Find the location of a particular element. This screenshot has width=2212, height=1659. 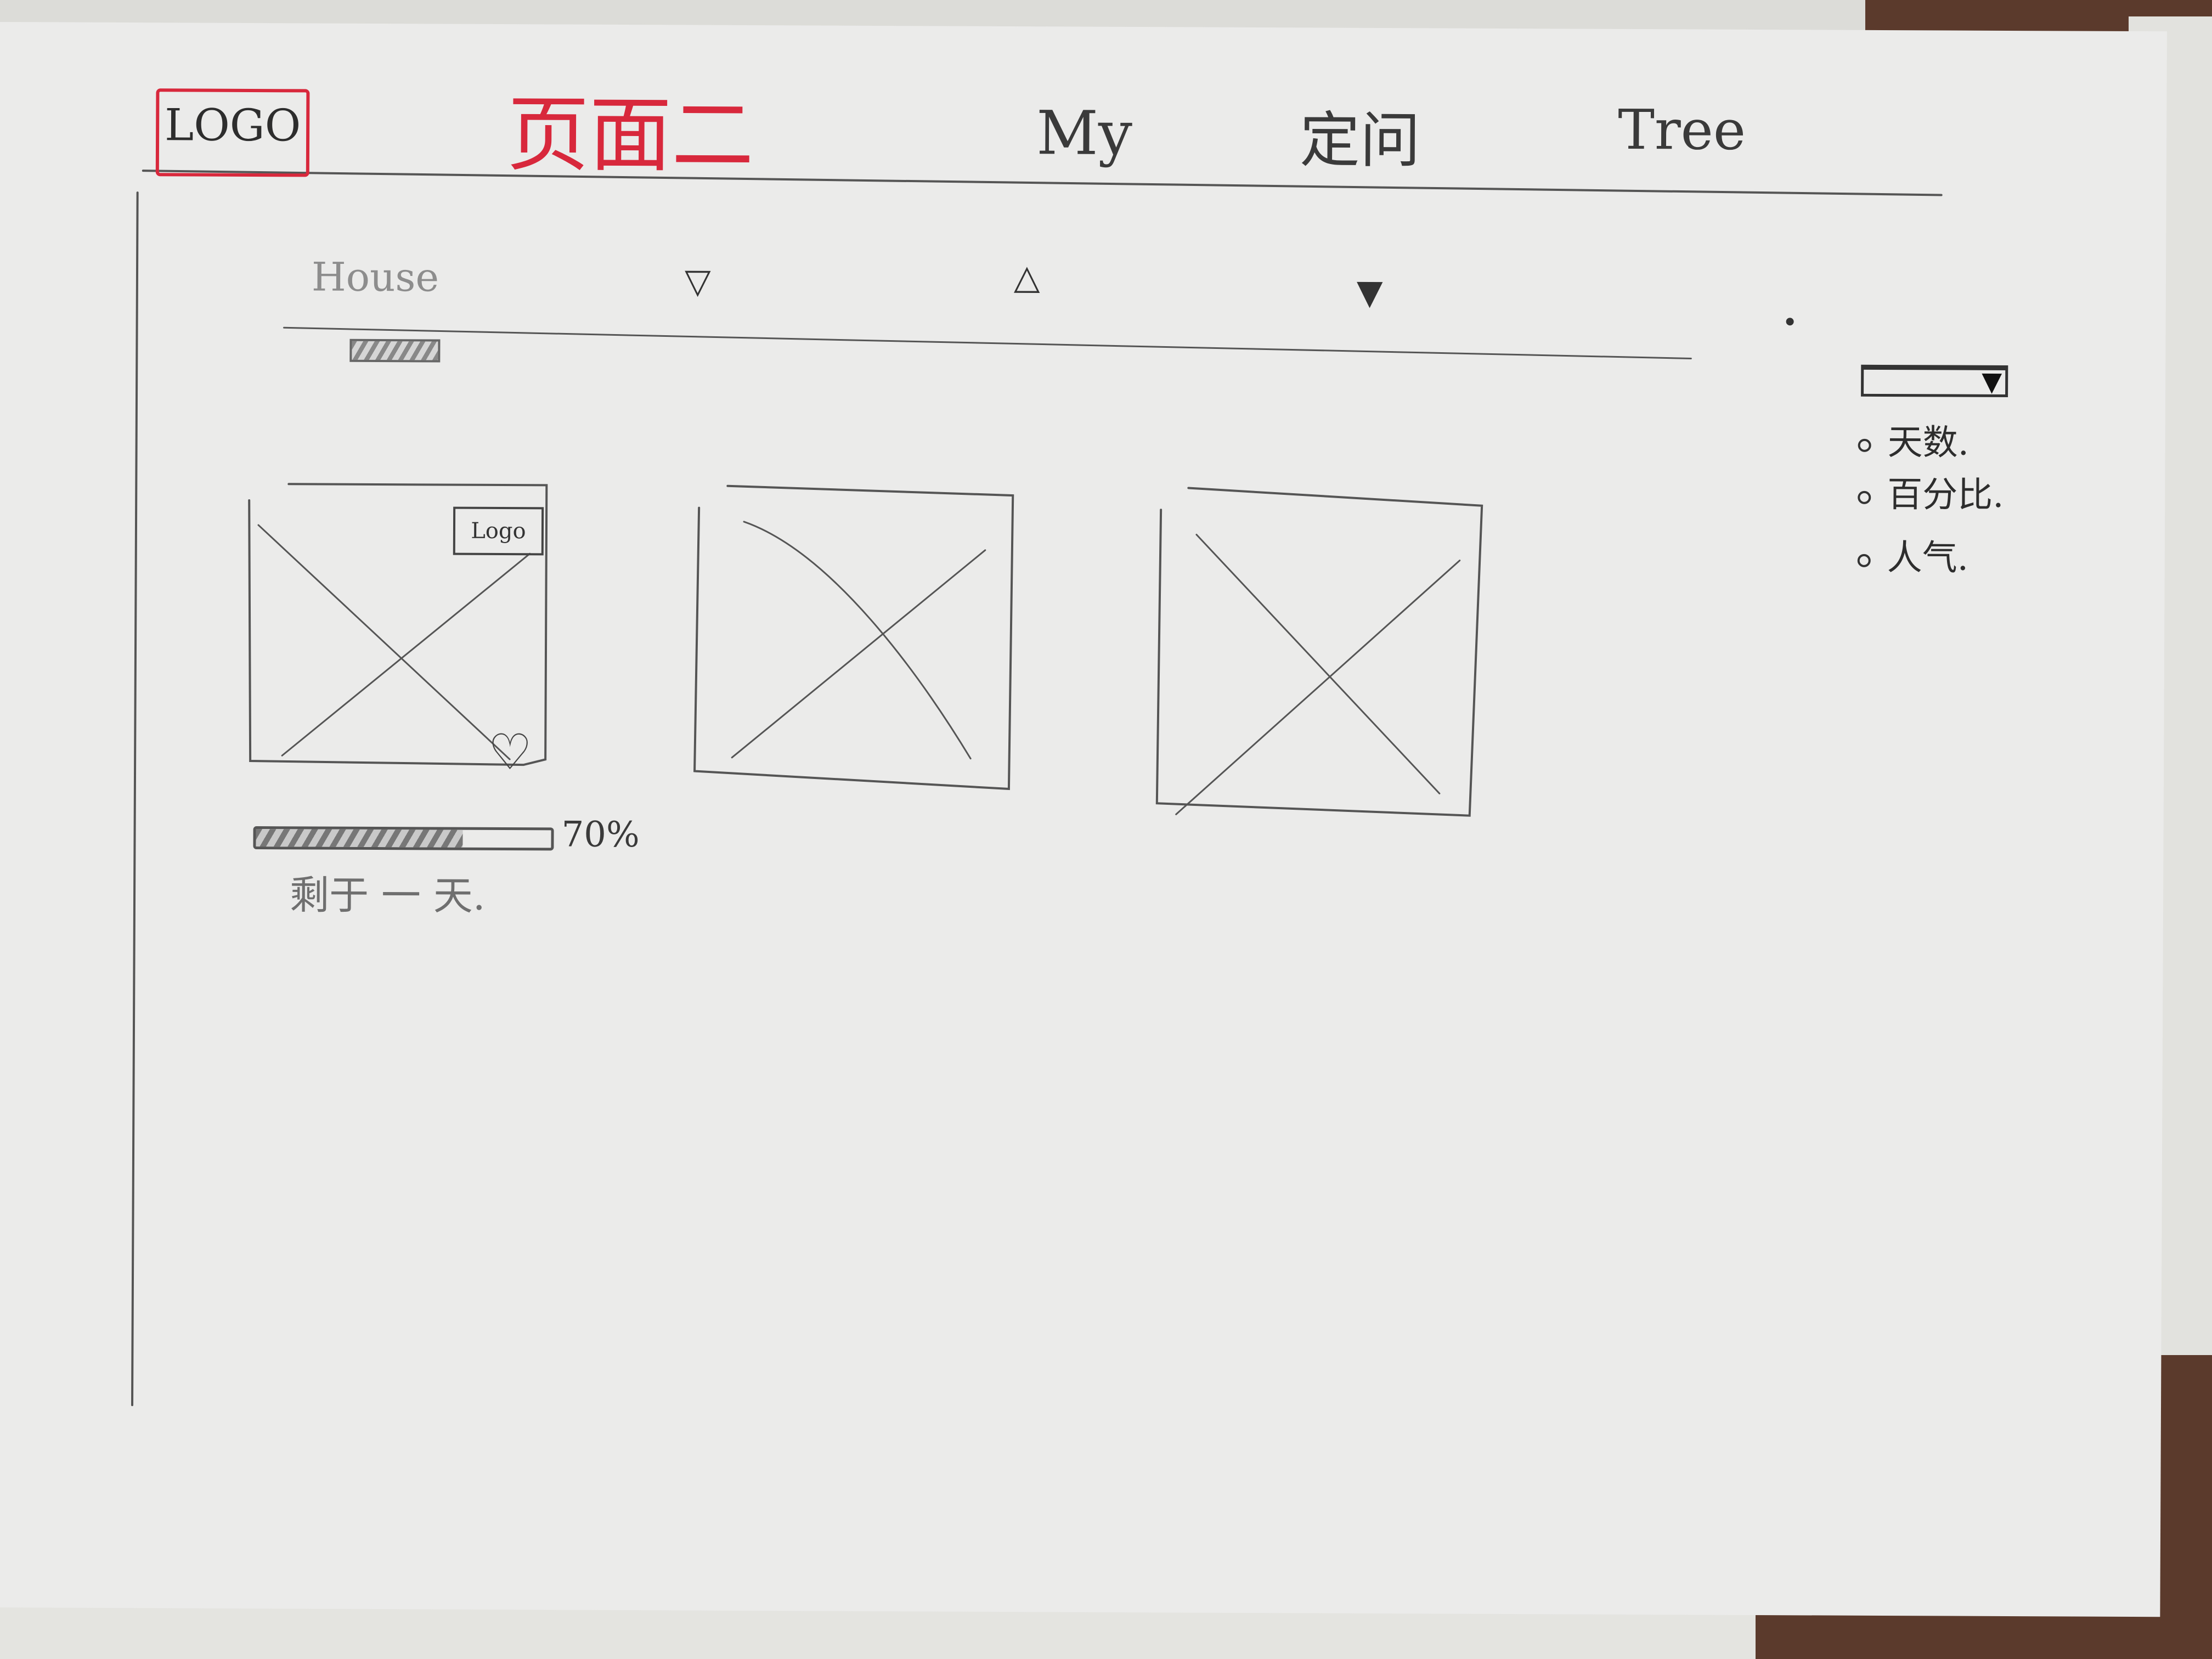

triangle-up-icon: △ is located at coordinates (1027, 277).